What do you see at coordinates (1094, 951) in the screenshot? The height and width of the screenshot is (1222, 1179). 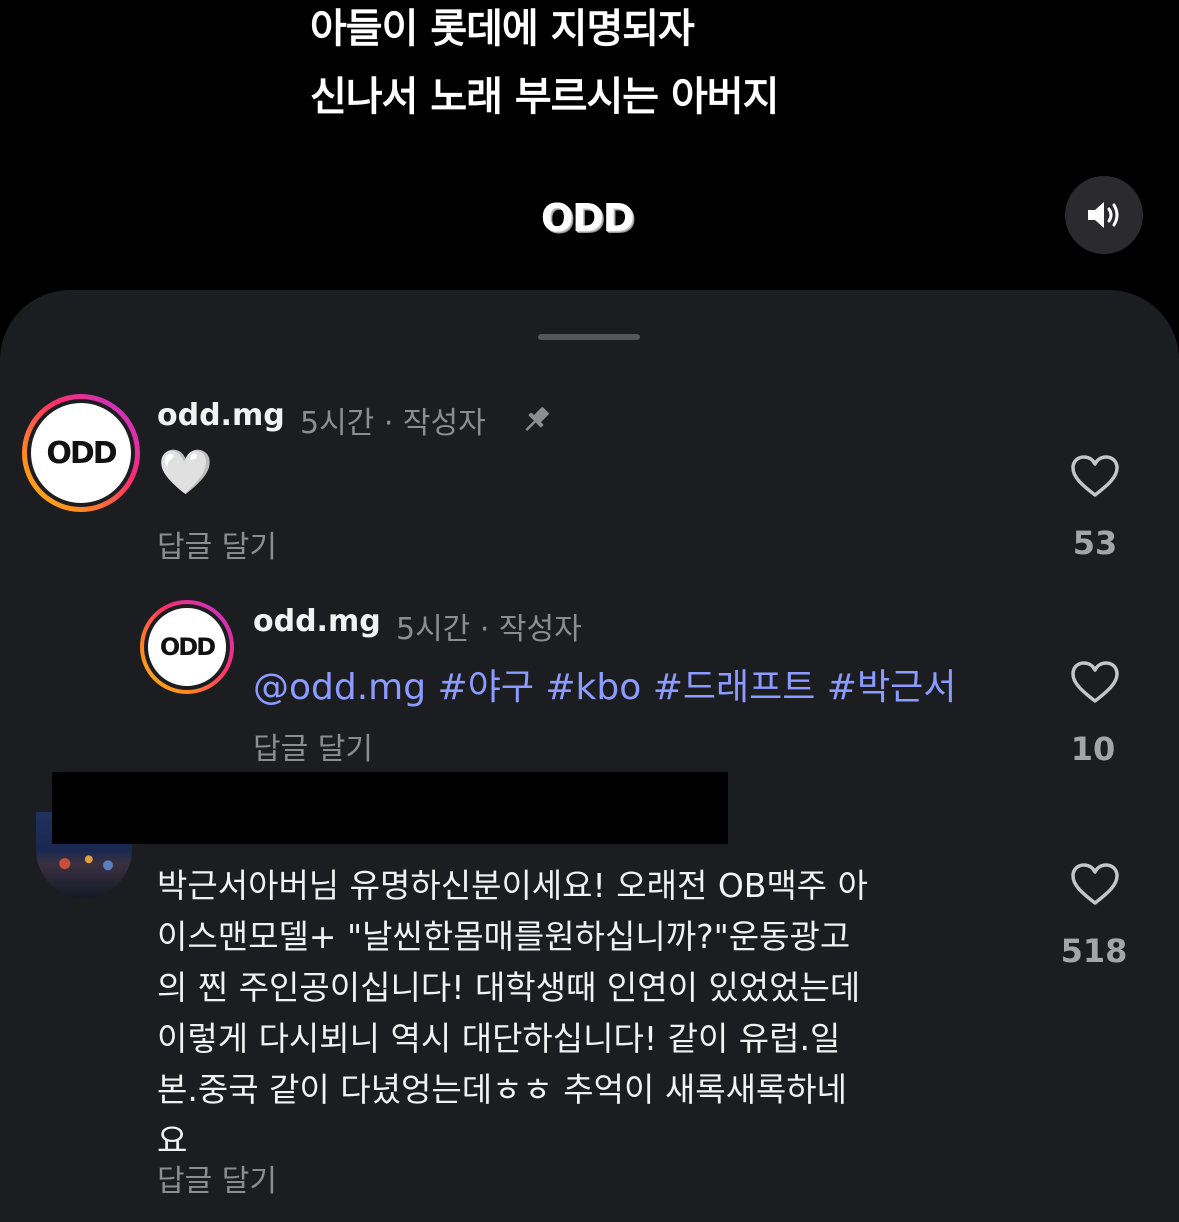 I see `like-count: 518` at bounding box center [1094, 951].